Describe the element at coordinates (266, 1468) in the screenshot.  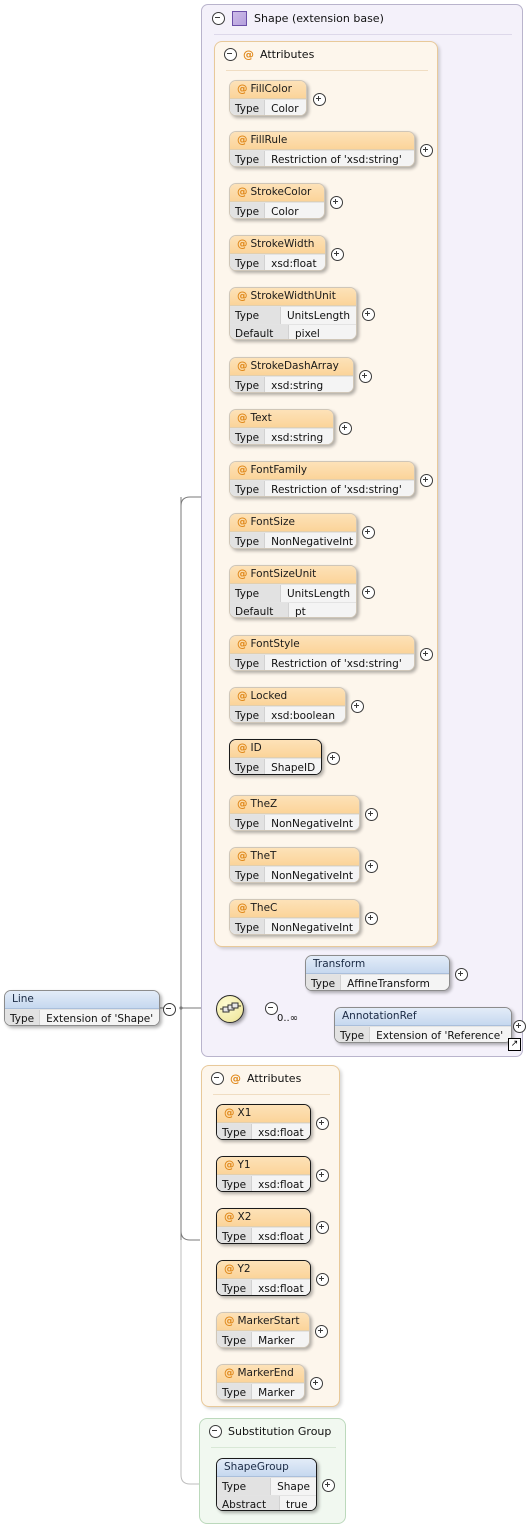
I see `element-title: ShapeGroup` at that location.